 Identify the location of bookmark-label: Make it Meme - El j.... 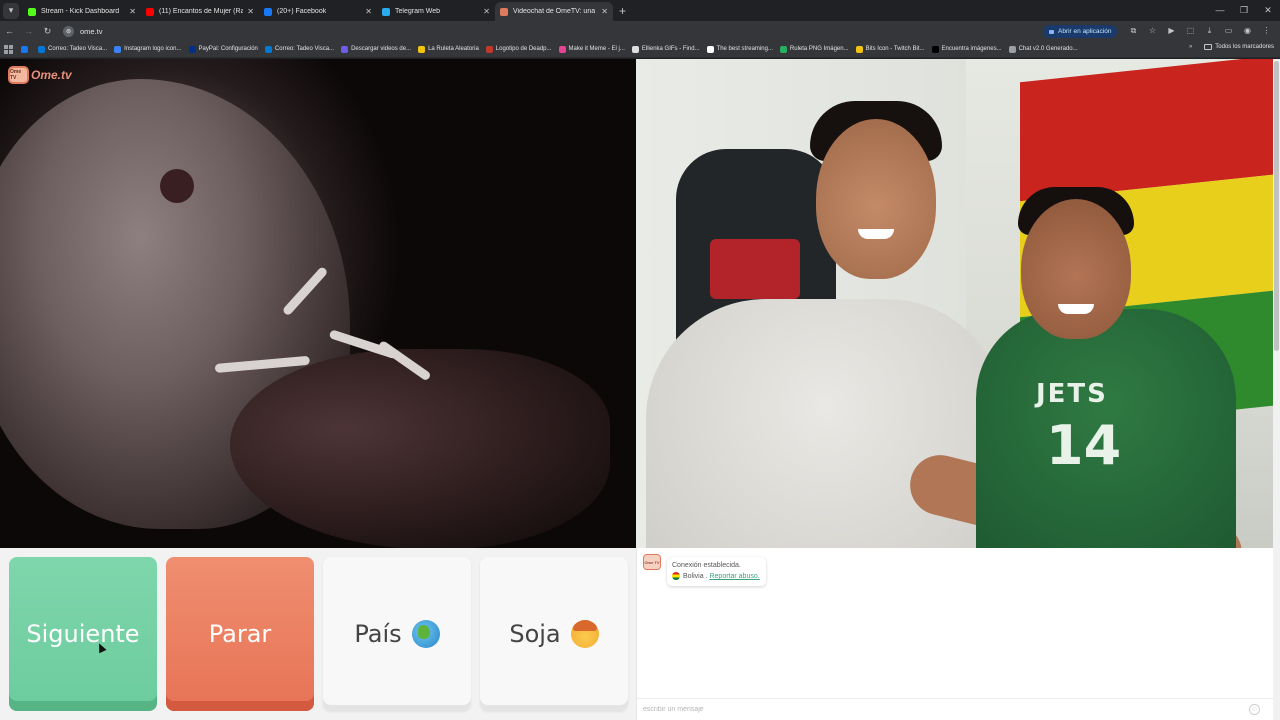
(596, 49).